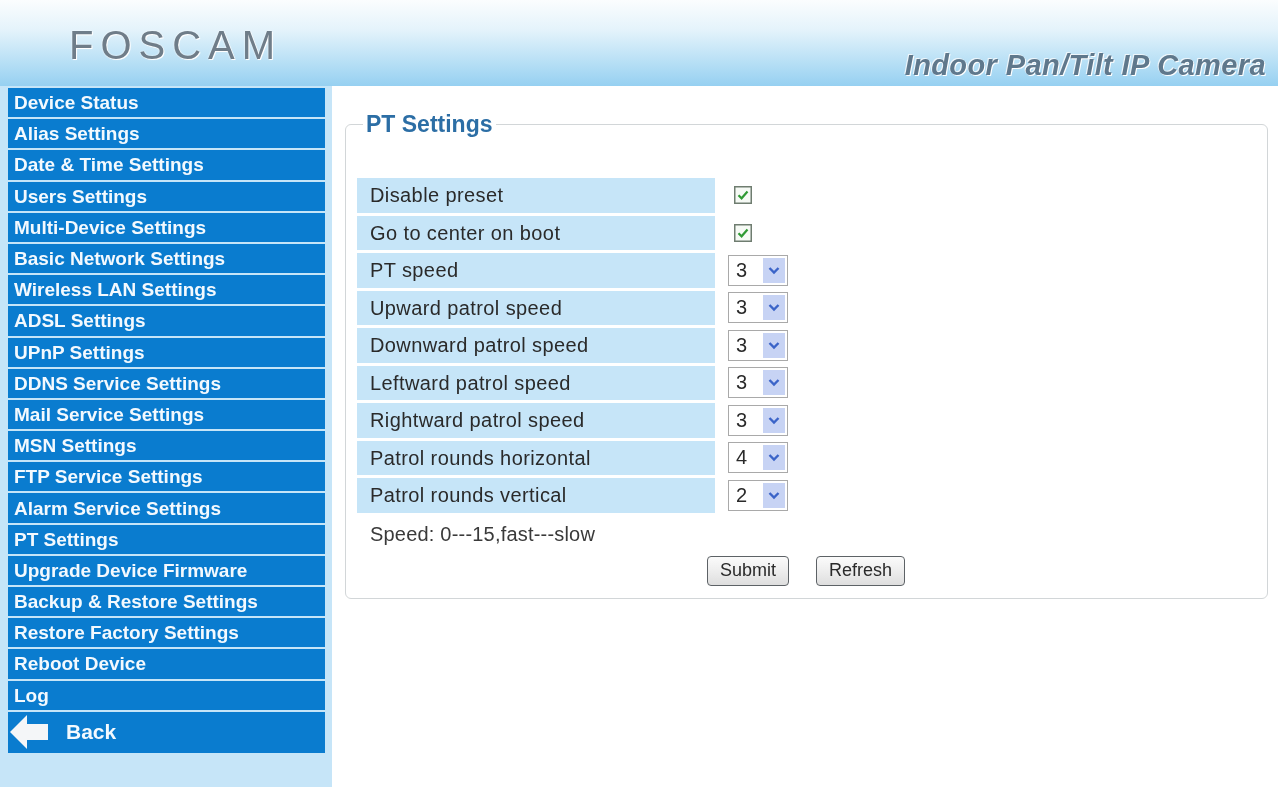 This screenshot has height=787, width=1278. What do you see at coordinates (166, 103) in the screenshot?
I see `sidebar-item: Device Status` at bounding box center [166, 103].